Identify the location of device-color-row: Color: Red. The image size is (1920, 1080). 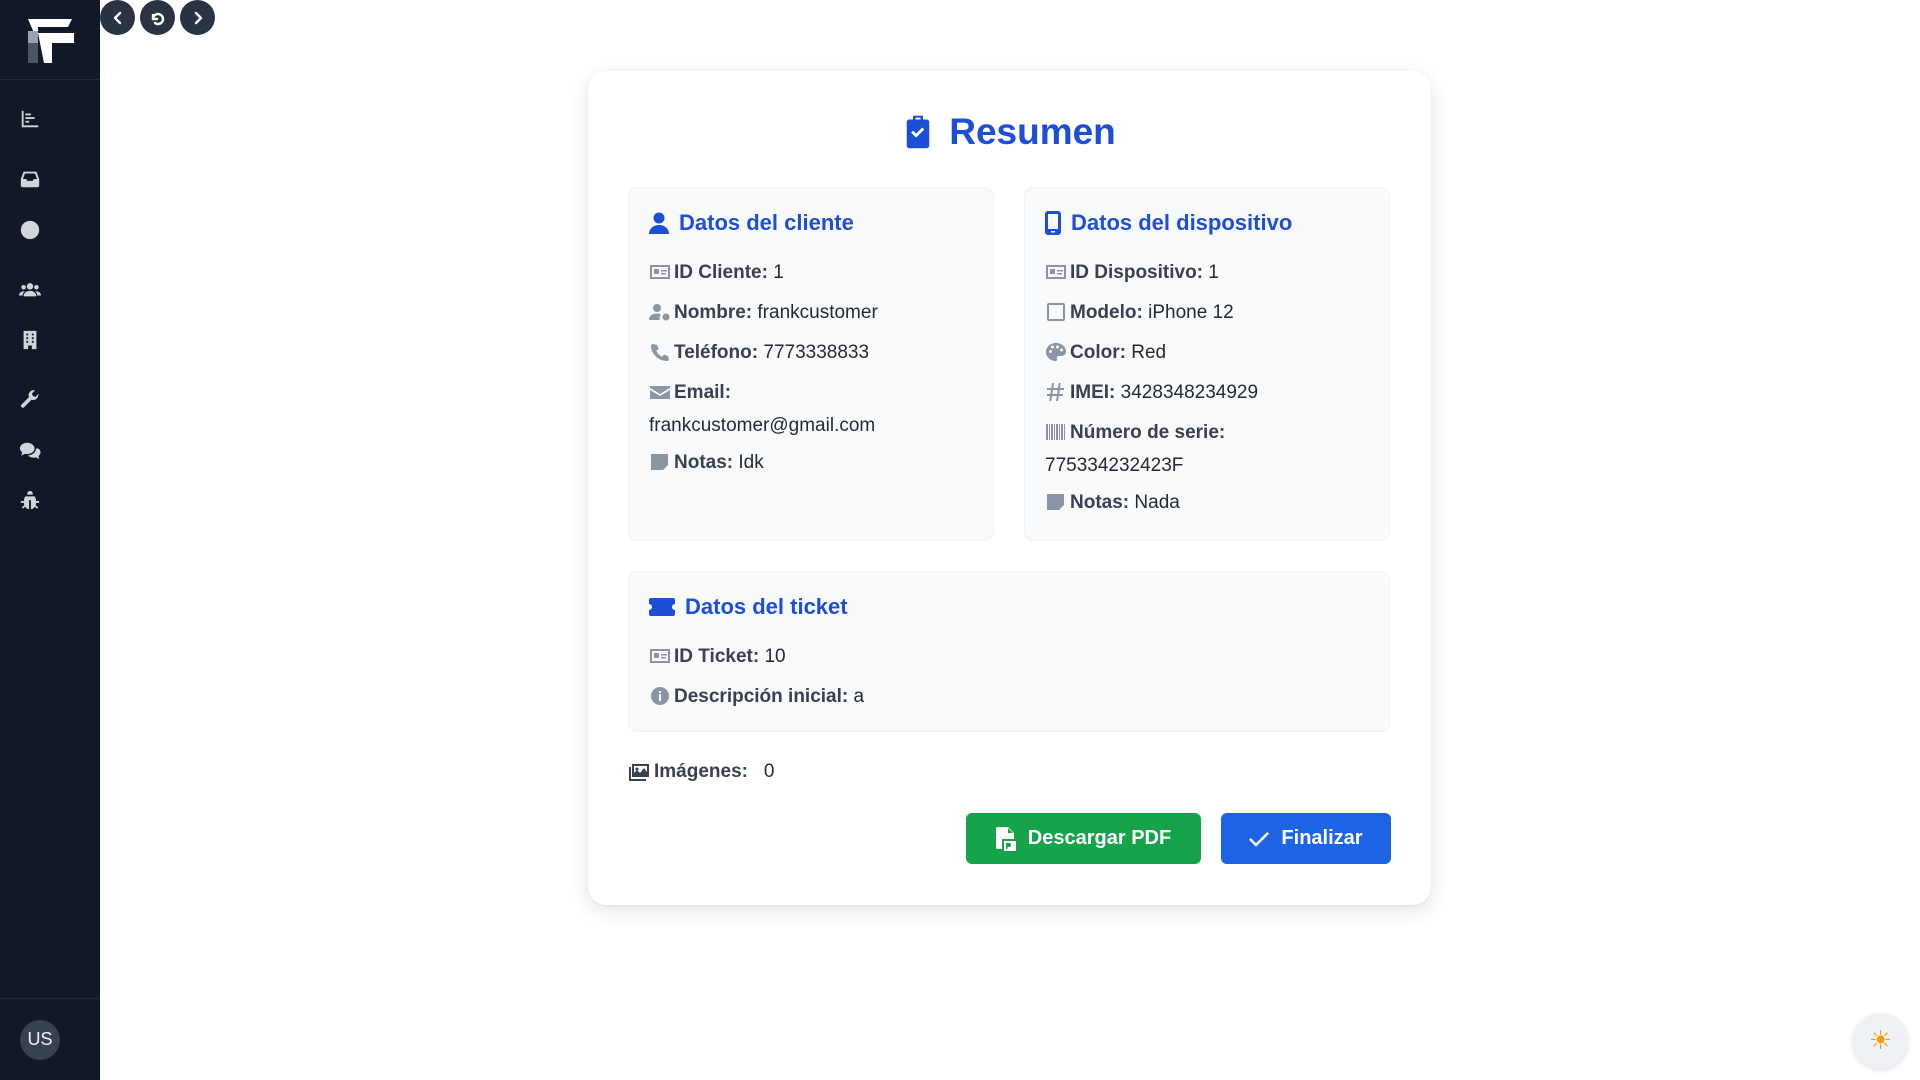
(1207, 354).